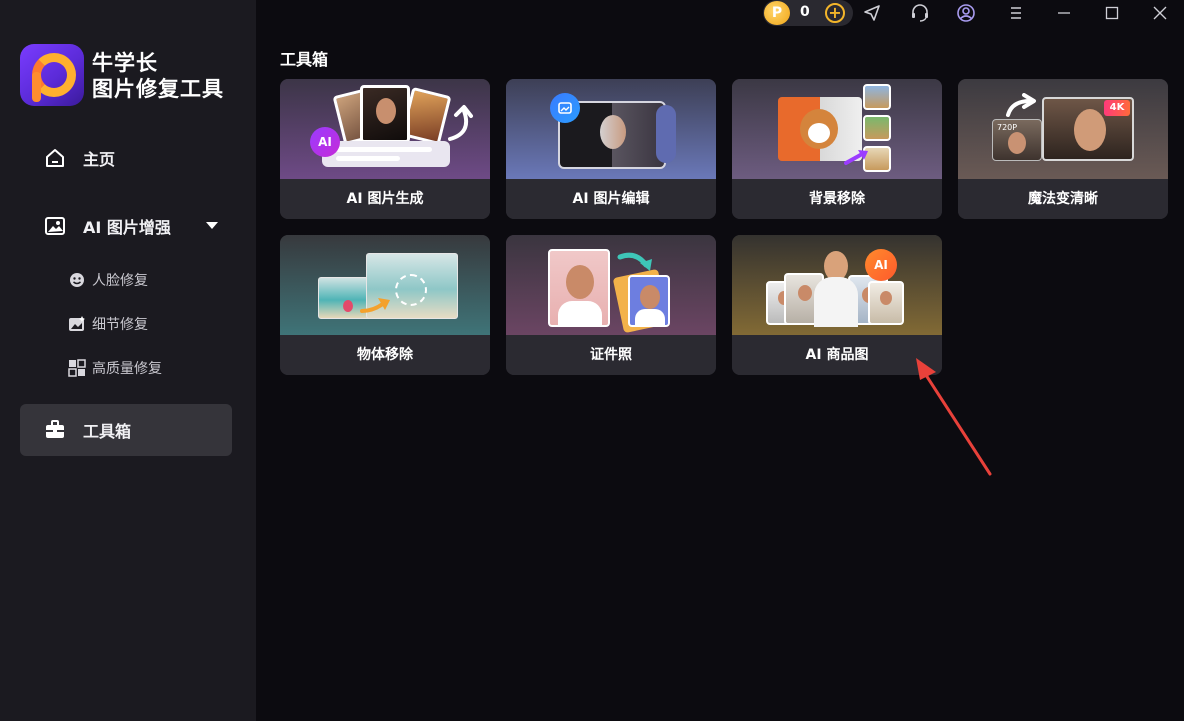  What do you see at coordinates (954, 417) in the screenshot?
I see `annotation-arrow` at bounding box center [954, 417].